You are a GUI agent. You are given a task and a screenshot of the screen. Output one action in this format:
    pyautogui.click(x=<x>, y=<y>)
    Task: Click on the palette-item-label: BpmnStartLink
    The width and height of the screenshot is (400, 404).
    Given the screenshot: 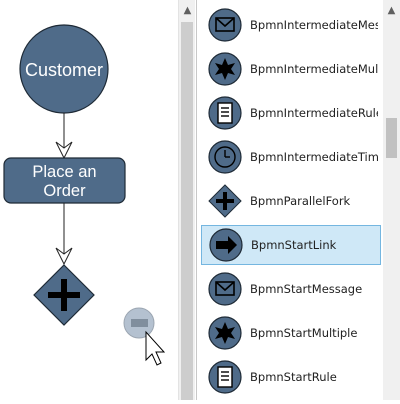 What is the action you would take?
    pyautogui.click(x=294, y=245)
    